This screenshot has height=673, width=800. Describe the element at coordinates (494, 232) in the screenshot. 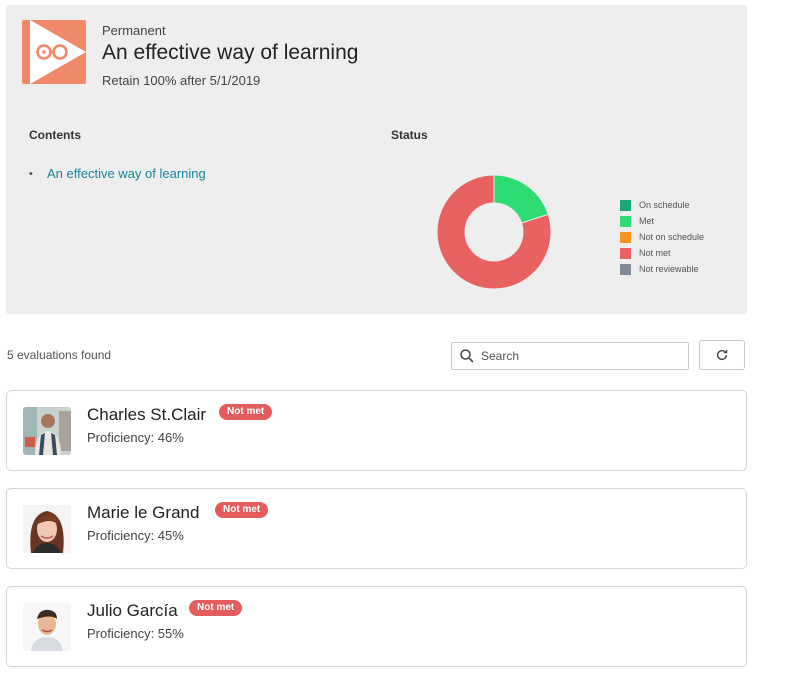

I see `status-donut-chart` at that location.